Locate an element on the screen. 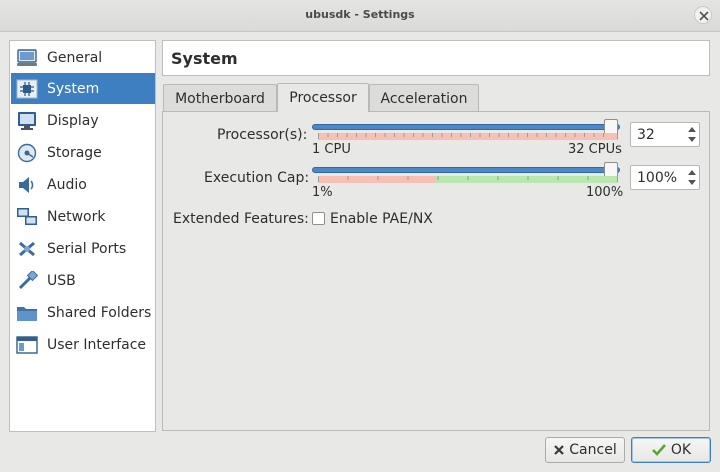 The height and width of the screenshot is (472, 720). sidebar-item-label: User Interface is located at coordinates (97, 344).